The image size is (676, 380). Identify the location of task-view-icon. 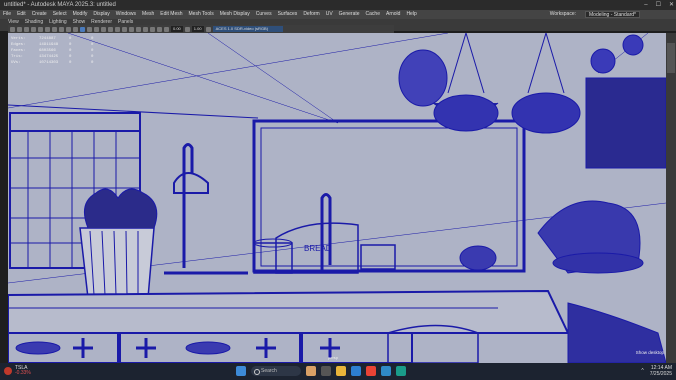
(326, 371).